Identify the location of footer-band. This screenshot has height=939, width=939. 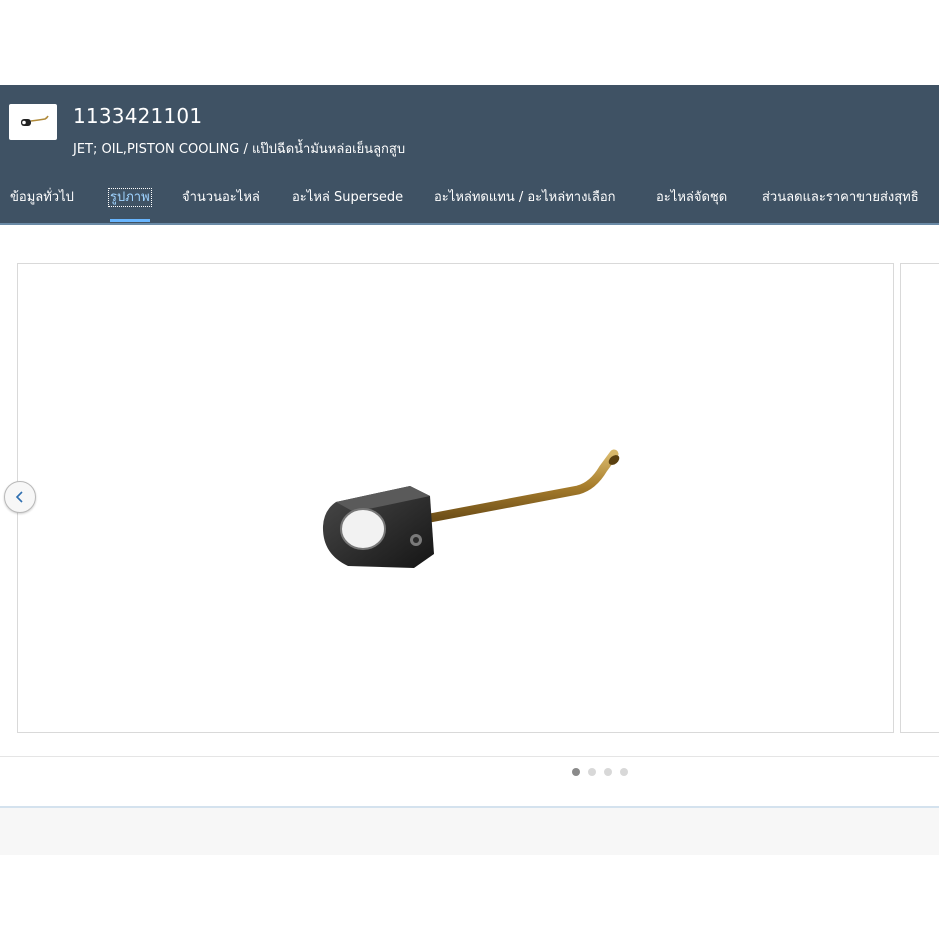
(469, 830).